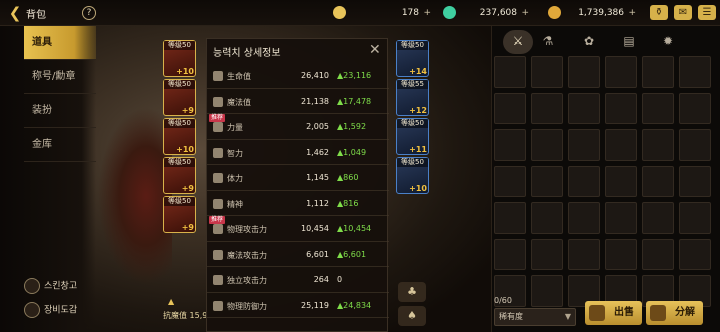 This screenshot has width=720, height=332. I want to click on currency-gold-value: 1,739,386, so click(601, 13).